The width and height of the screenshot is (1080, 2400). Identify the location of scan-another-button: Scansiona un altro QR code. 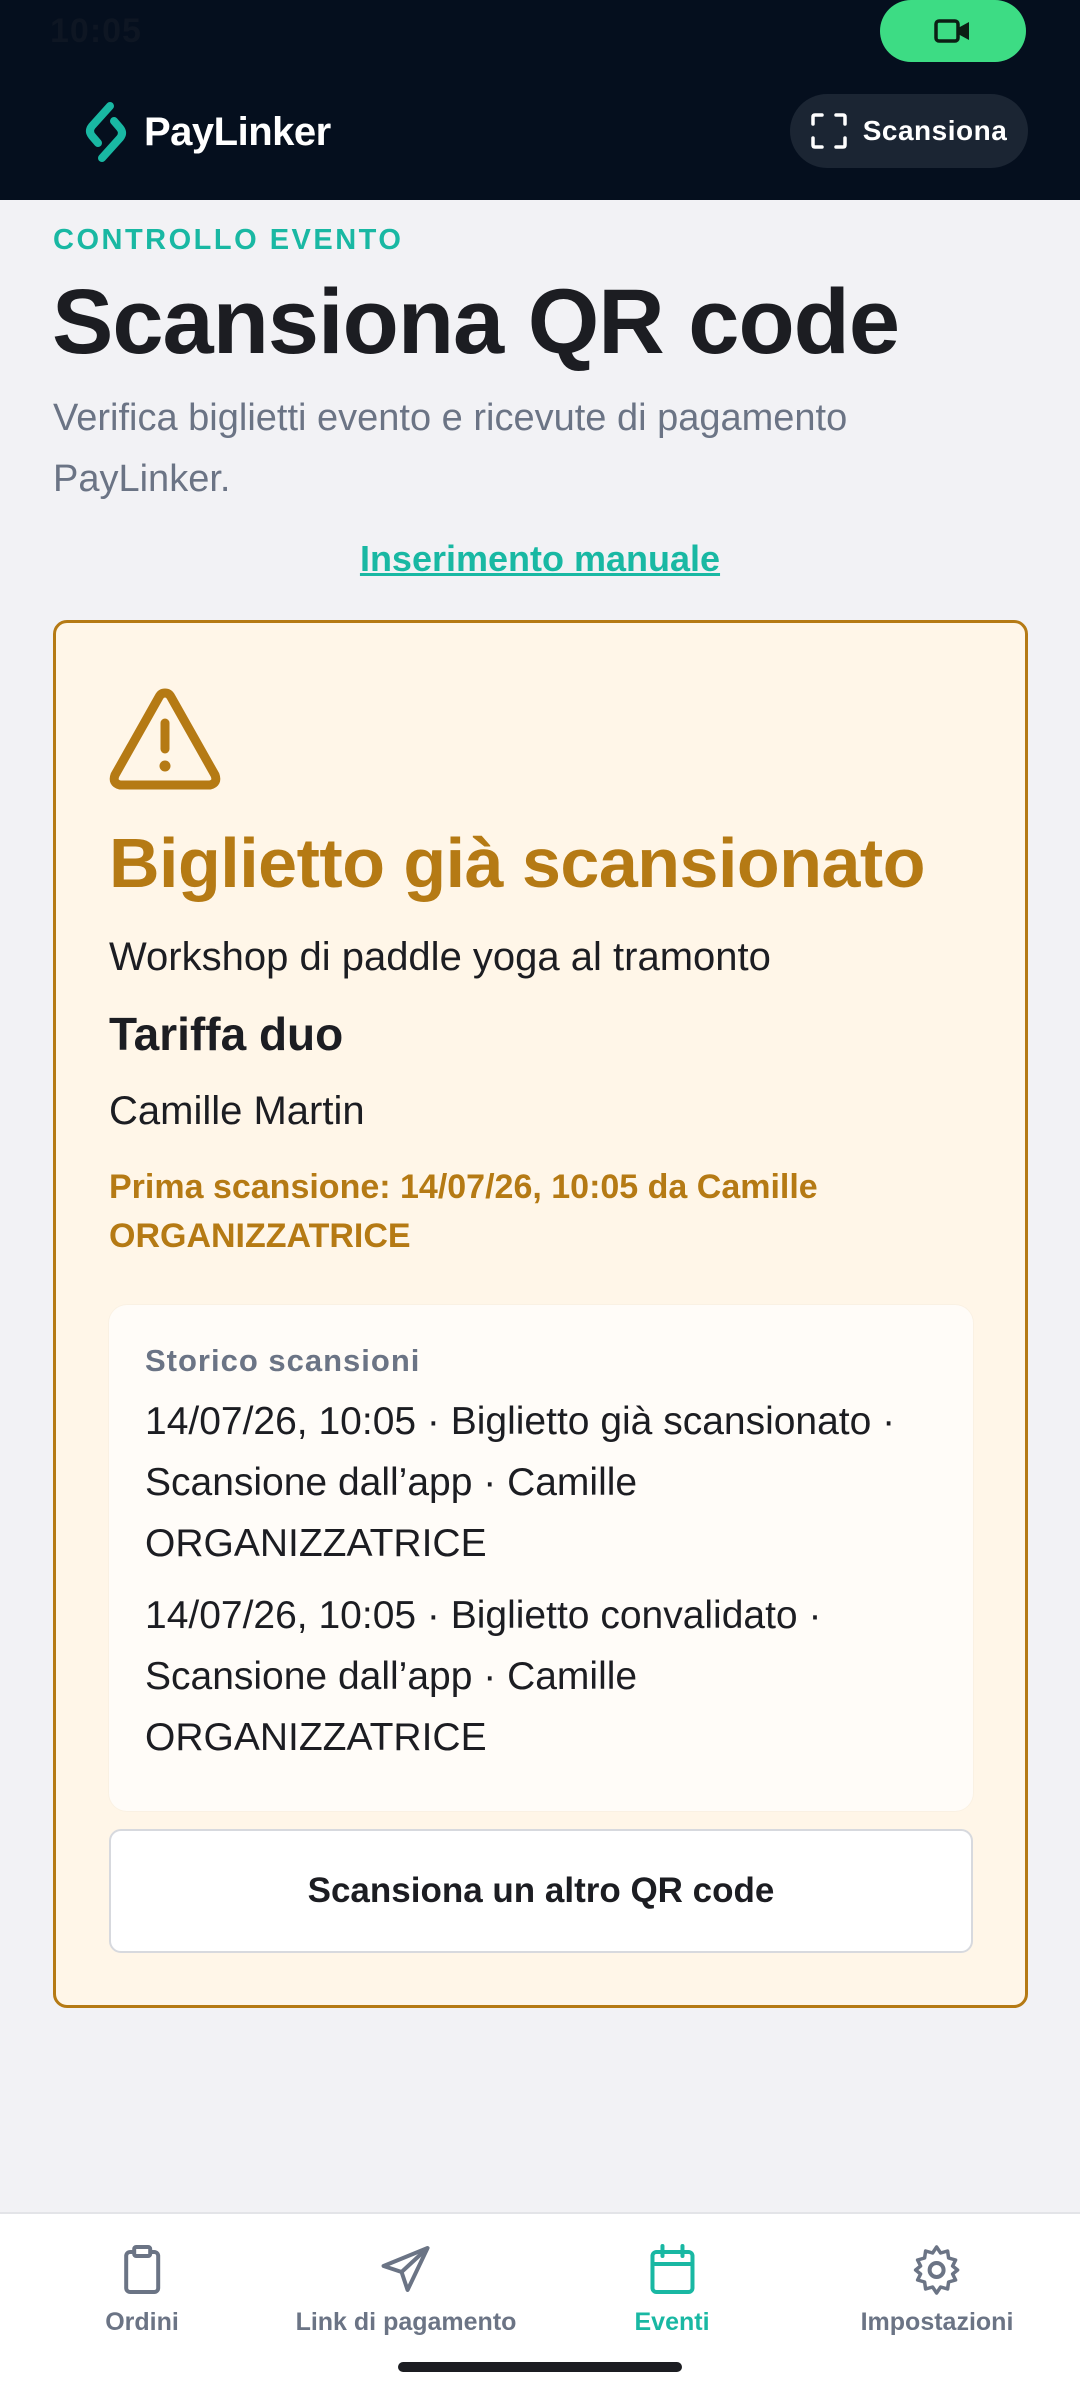
(541, 1891).